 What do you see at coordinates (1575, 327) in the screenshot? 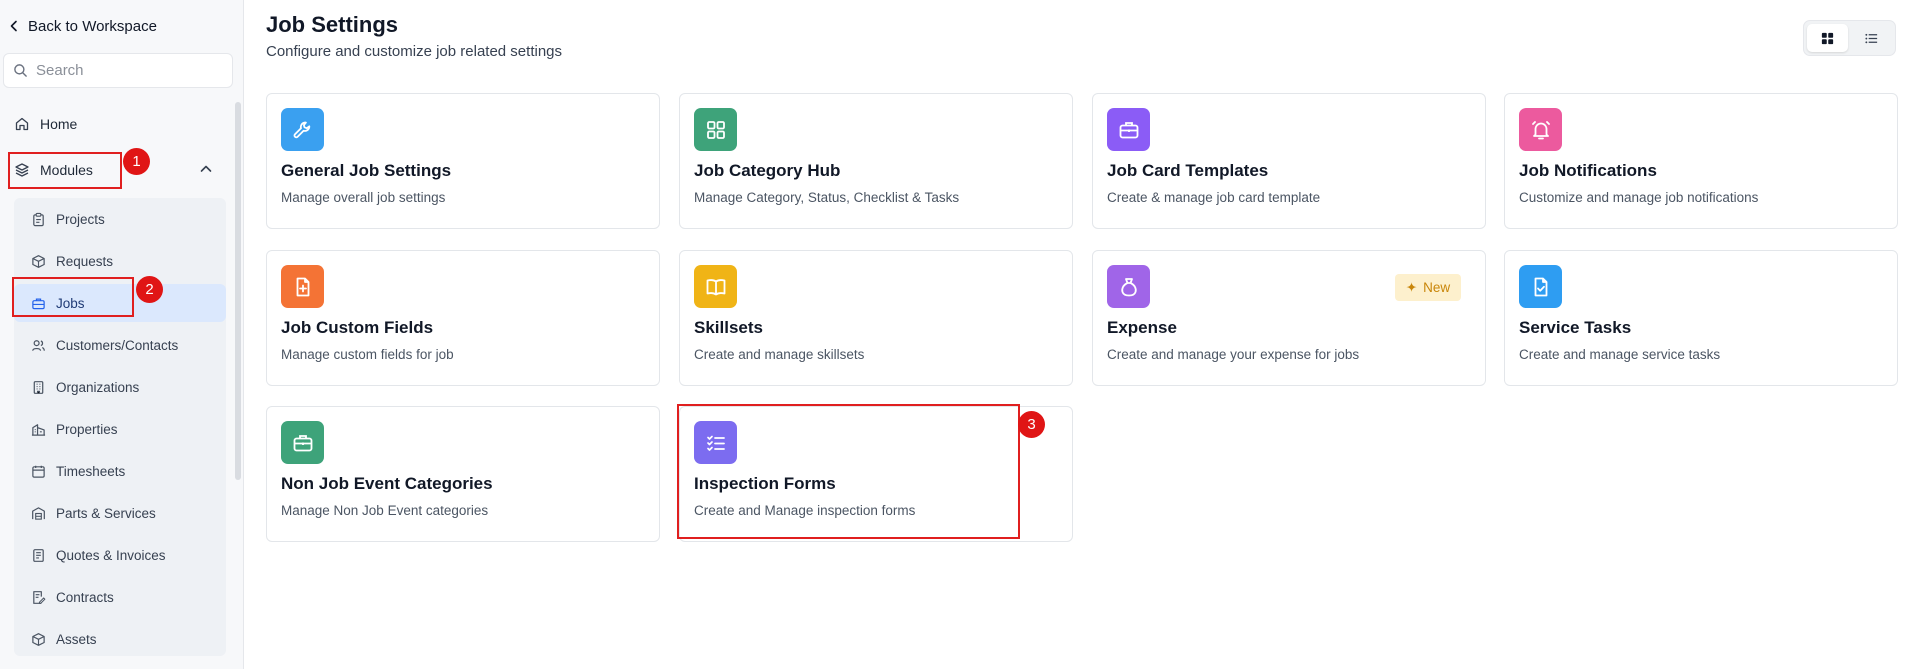
I see `card-title: Service Tasks` at bounding box center [1575, 327].